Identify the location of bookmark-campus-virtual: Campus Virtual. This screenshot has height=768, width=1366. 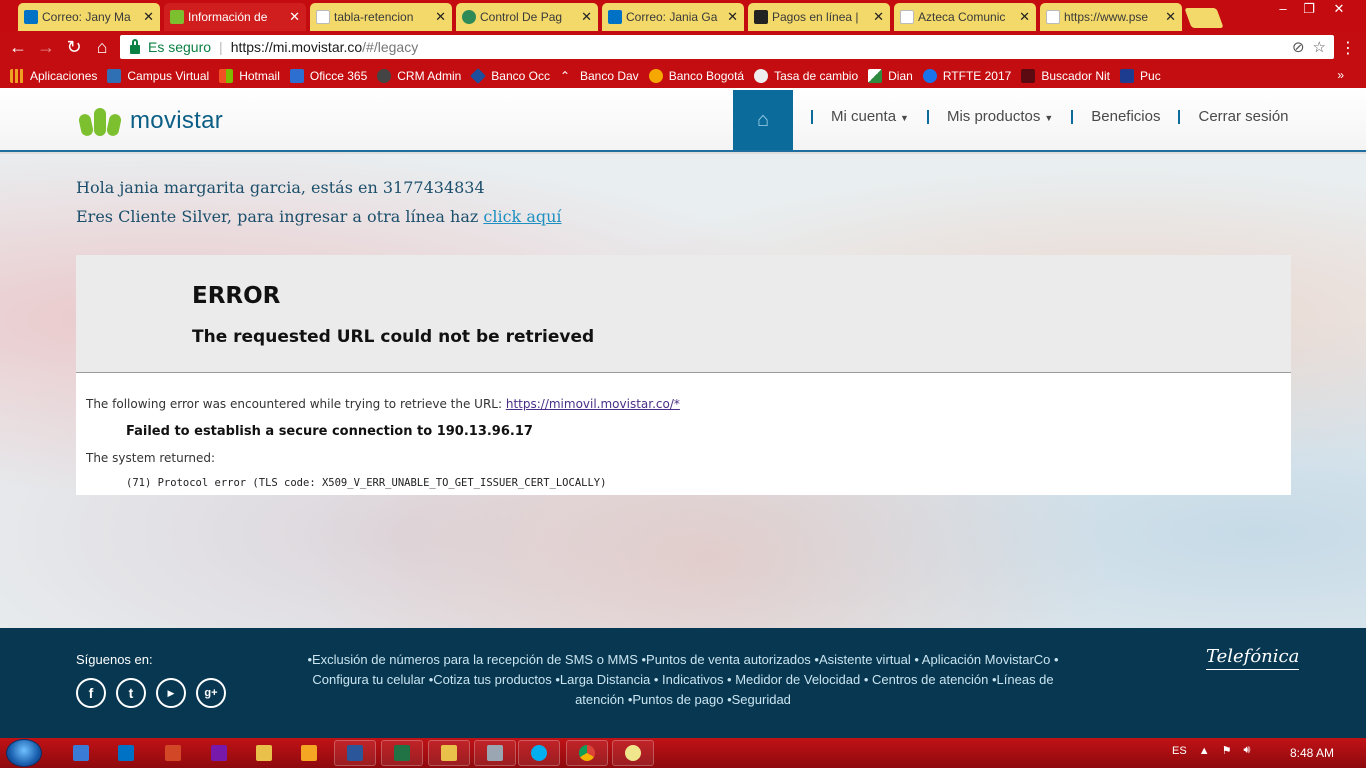
(158, 75).